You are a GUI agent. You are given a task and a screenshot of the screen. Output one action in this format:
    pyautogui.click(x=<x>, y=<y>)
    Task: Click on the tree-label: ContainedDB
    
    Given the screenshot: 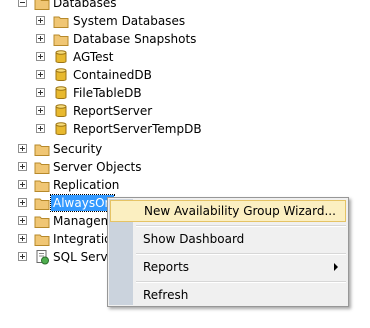 What is the action you would take?
    pyautogui.click(x=112, y=75)
    